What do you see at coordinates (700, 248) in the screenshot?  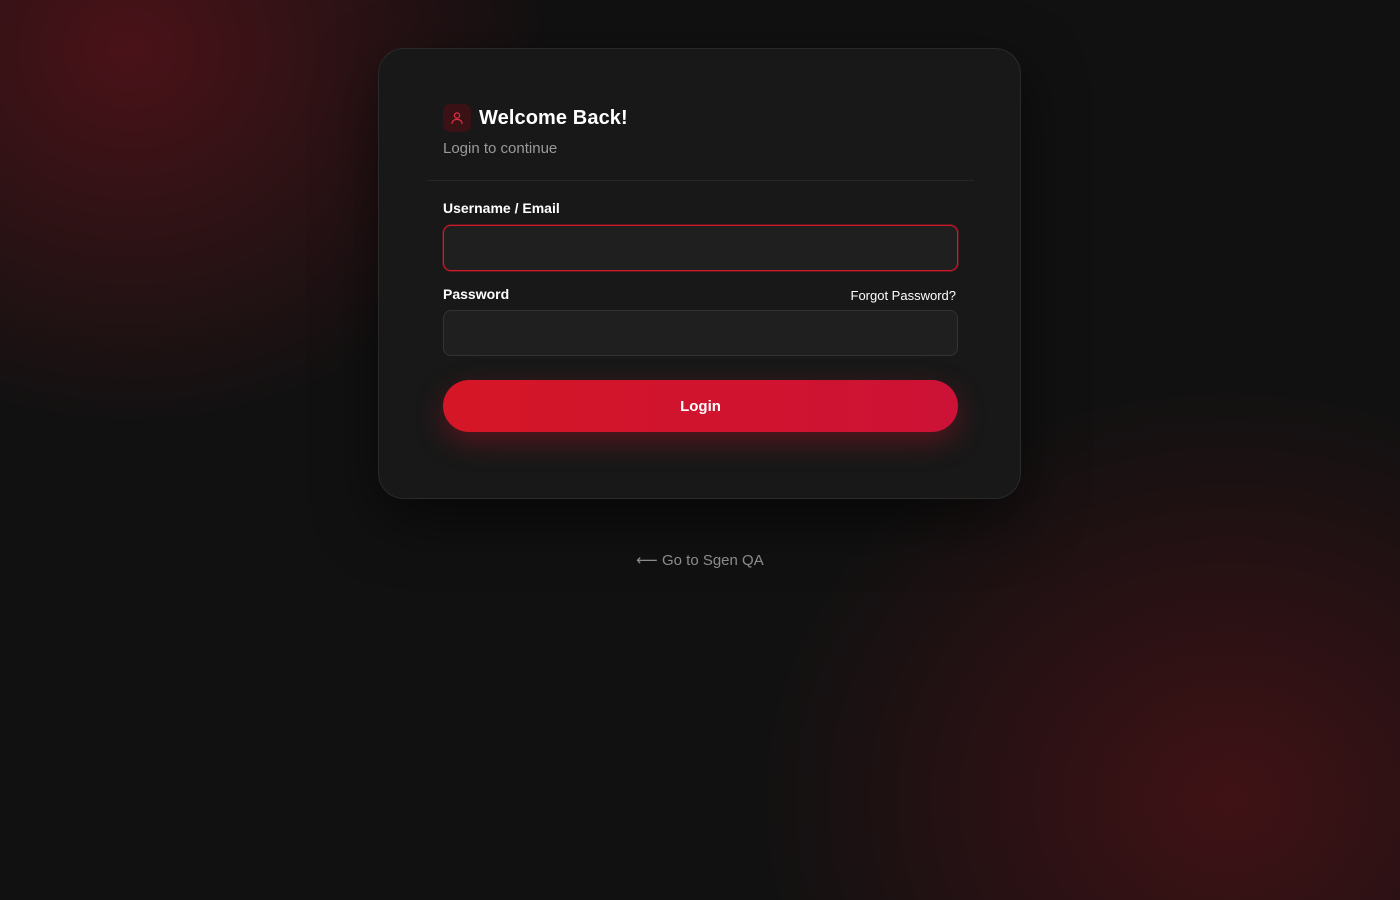 I see `username-input` at bounding box center [700, 248].